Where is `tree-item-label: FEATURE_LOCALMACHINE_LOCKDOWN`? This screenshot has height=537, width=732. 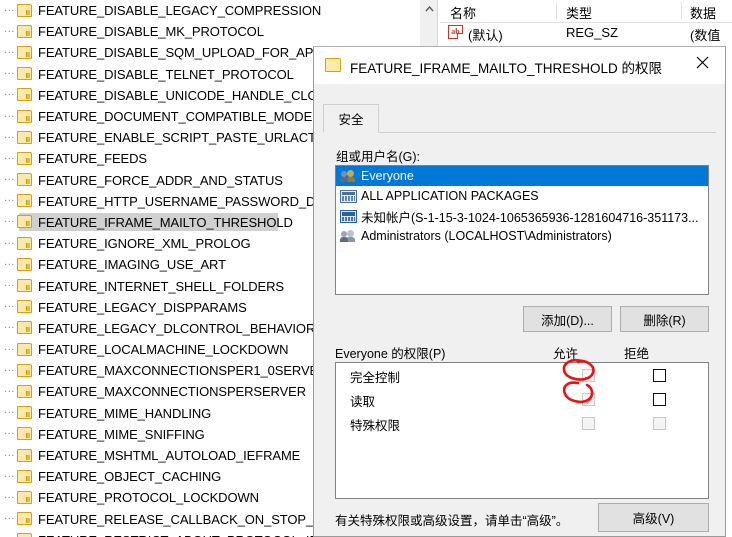
tree-item-label: FEATURE_LOCALMACHINE_LOCKDOWN is located at coordinates (163, 350).